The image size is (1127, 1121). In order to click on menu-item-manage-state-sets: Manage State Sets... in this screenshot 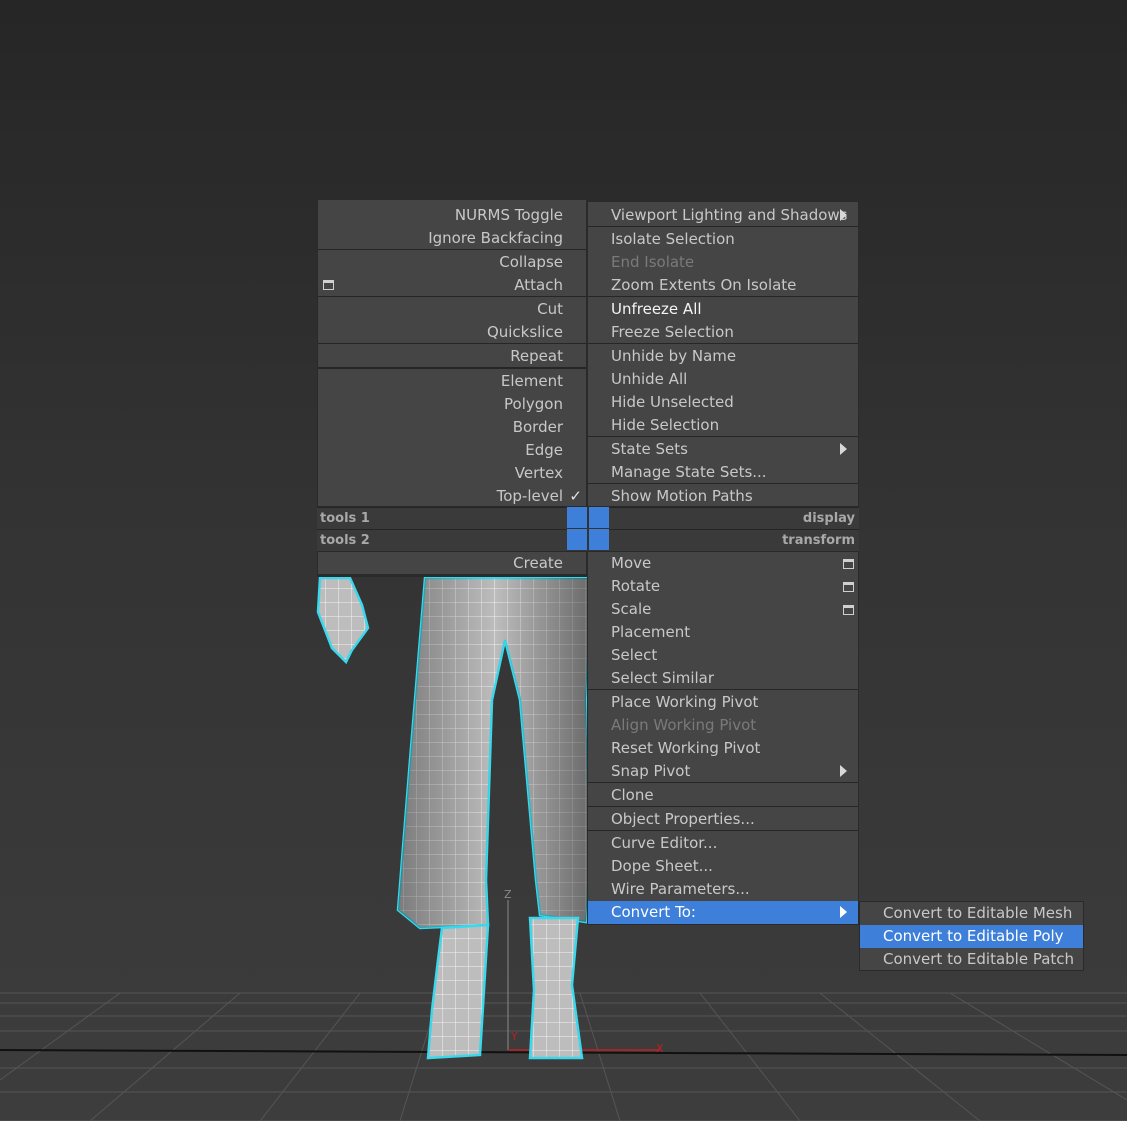, I will do `click(689, 472)`.